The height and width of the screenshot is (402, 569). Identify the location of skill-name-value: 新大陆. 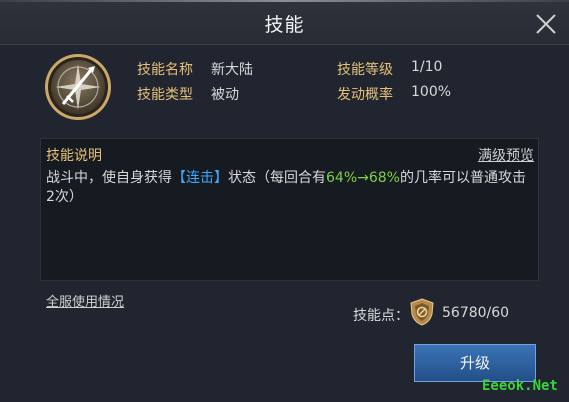
(232, 70).